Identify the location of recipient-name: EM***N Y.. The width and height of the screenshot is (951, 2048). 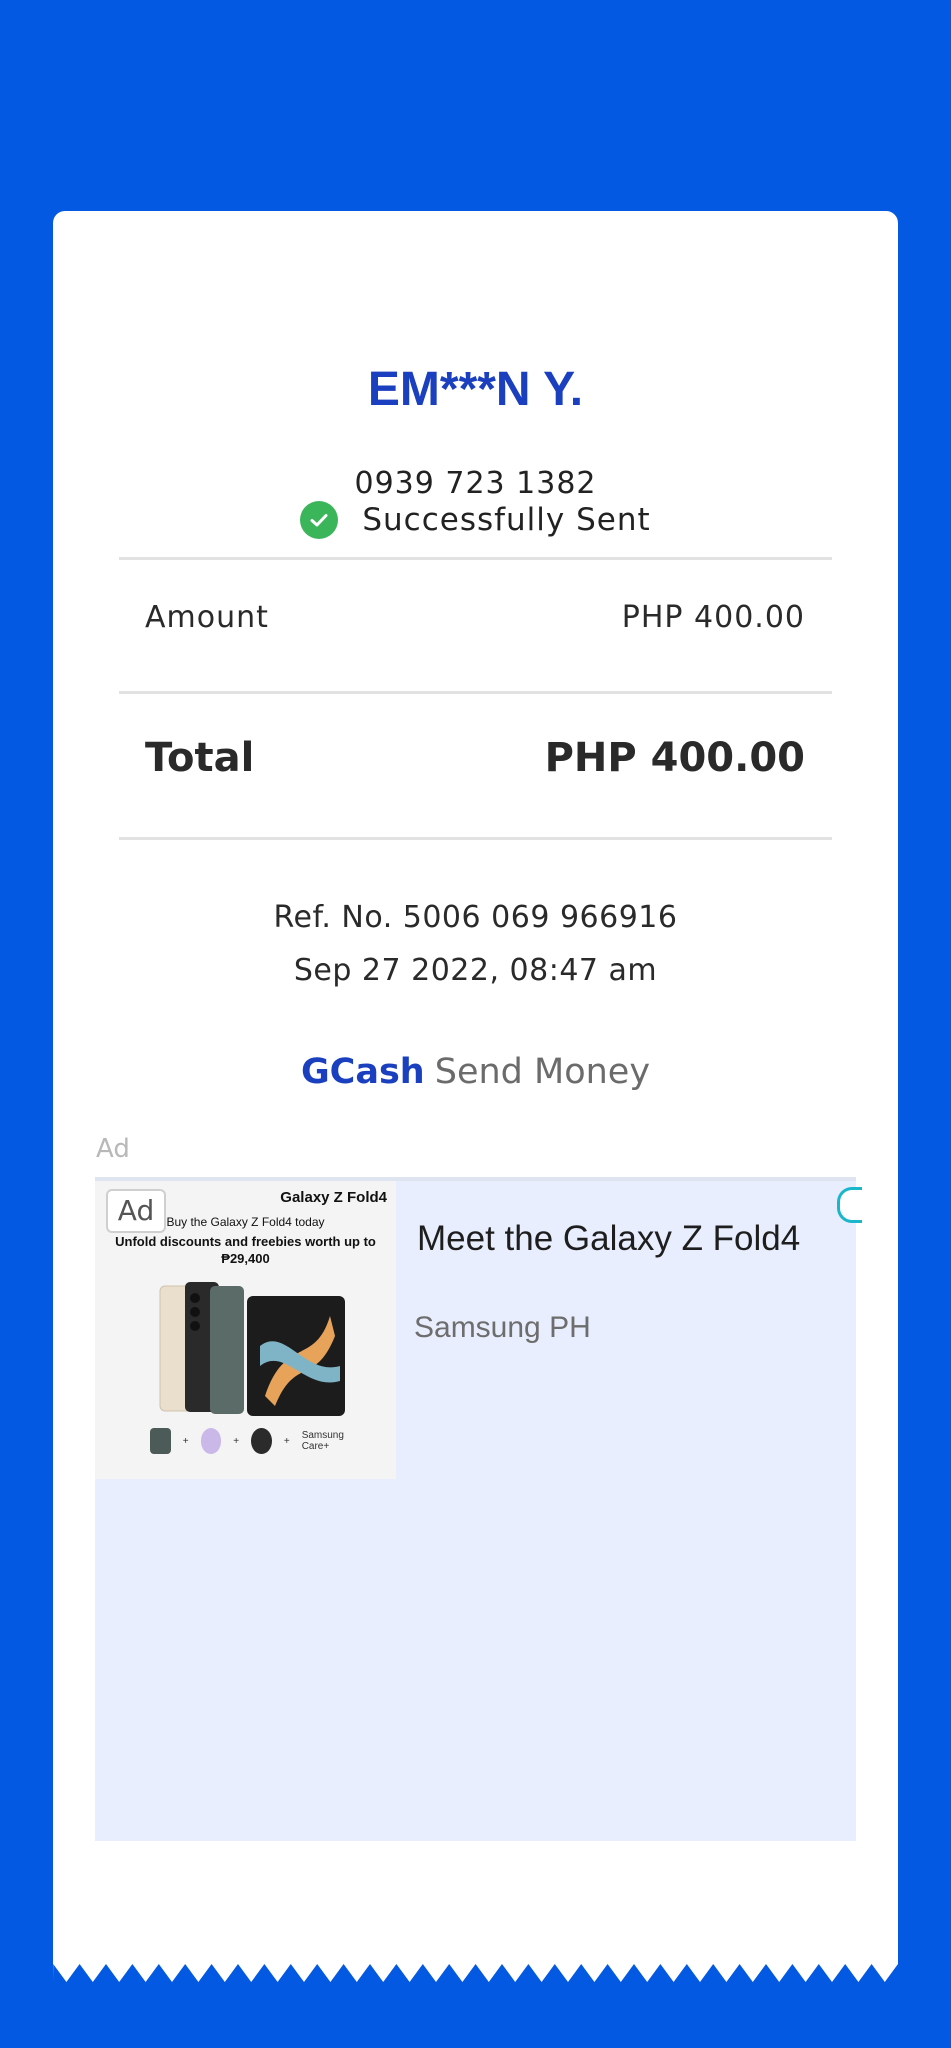
(475, 389).